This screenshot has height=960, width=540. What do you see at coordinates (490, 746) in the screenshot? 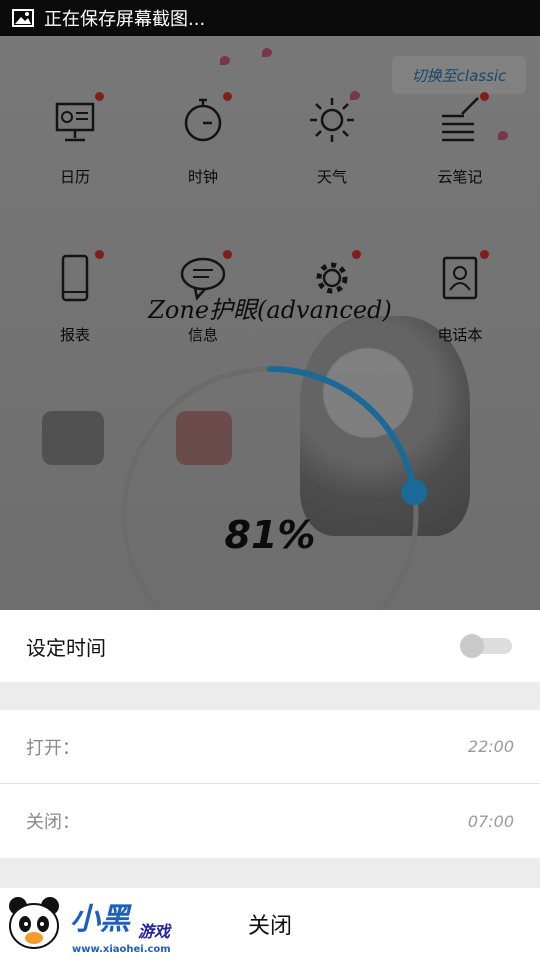
I see `open-time-value: 22:00` at bounding box center [490, 746].